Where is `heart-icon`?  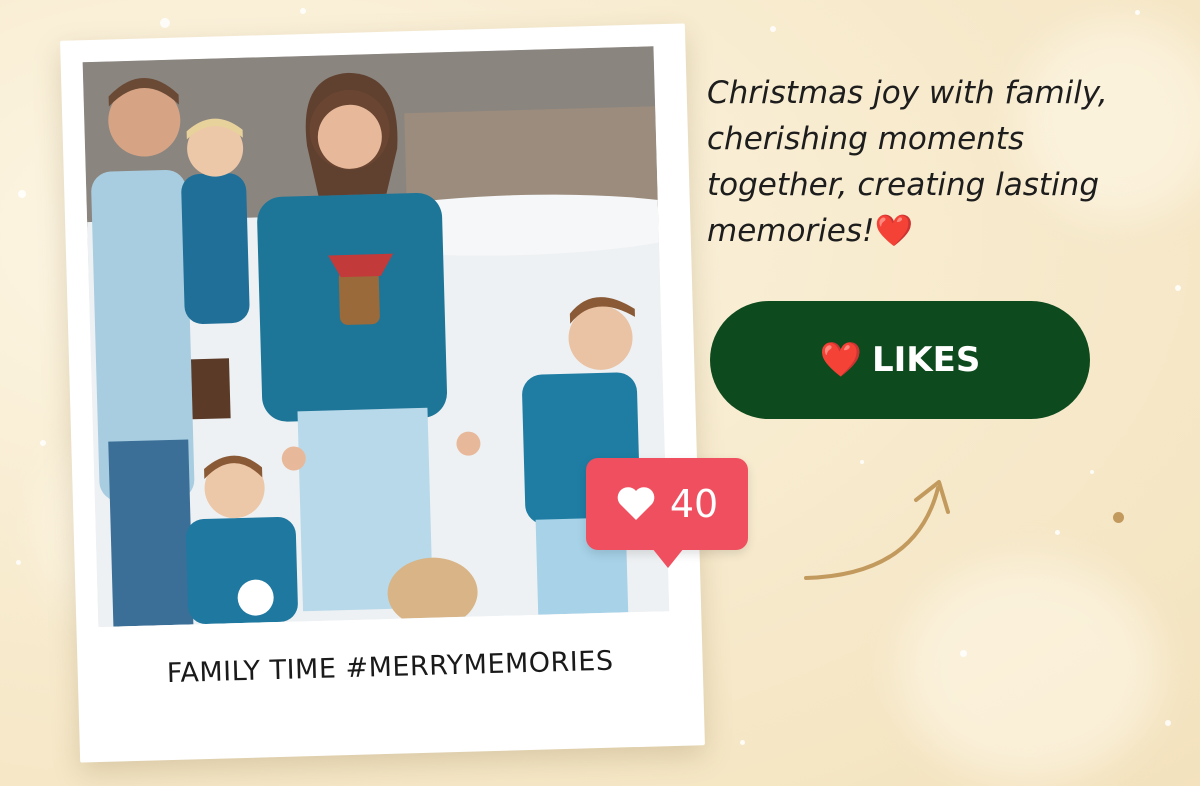
heart-icon is located at coordinates (636, 504).